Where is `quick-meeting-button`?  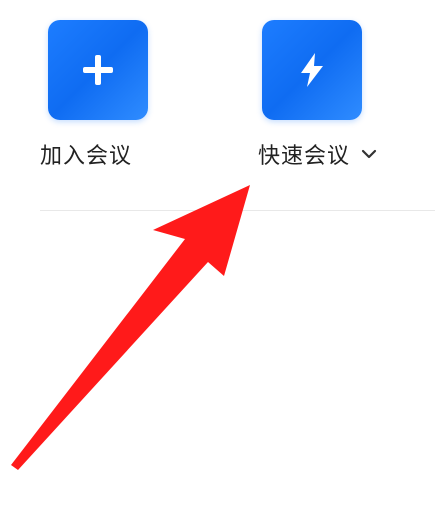
quick-meeting-button is located at coordinates (312, 70).